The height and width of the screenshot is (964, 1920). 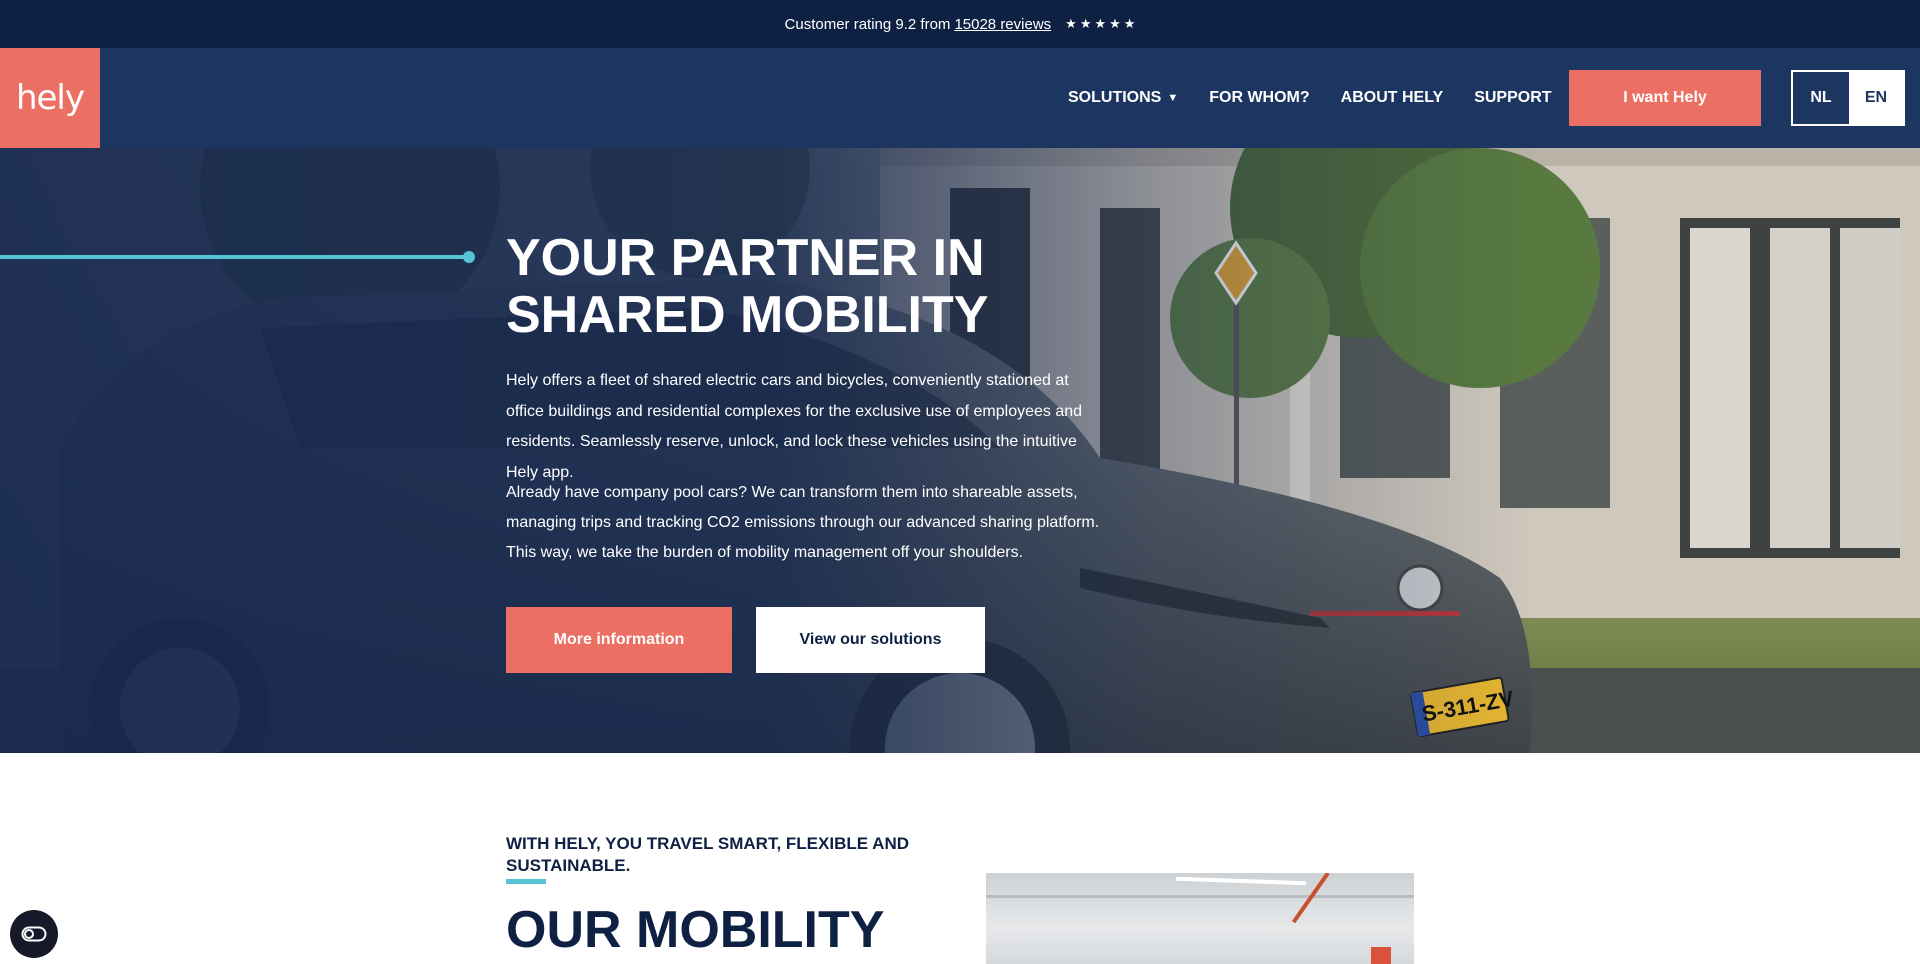 I want to click on logo-text: hely, so click(x=50, y=98).